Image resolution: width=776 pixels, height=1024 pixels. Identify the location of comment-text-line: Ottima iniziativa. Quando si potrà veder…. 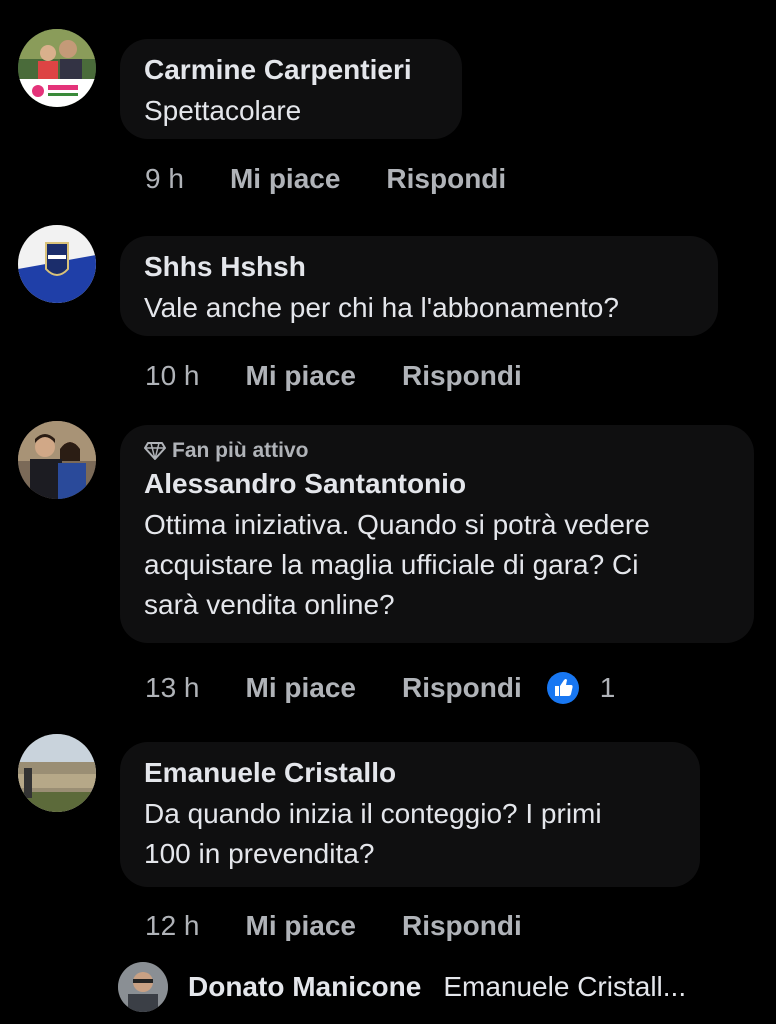
(397, 524).